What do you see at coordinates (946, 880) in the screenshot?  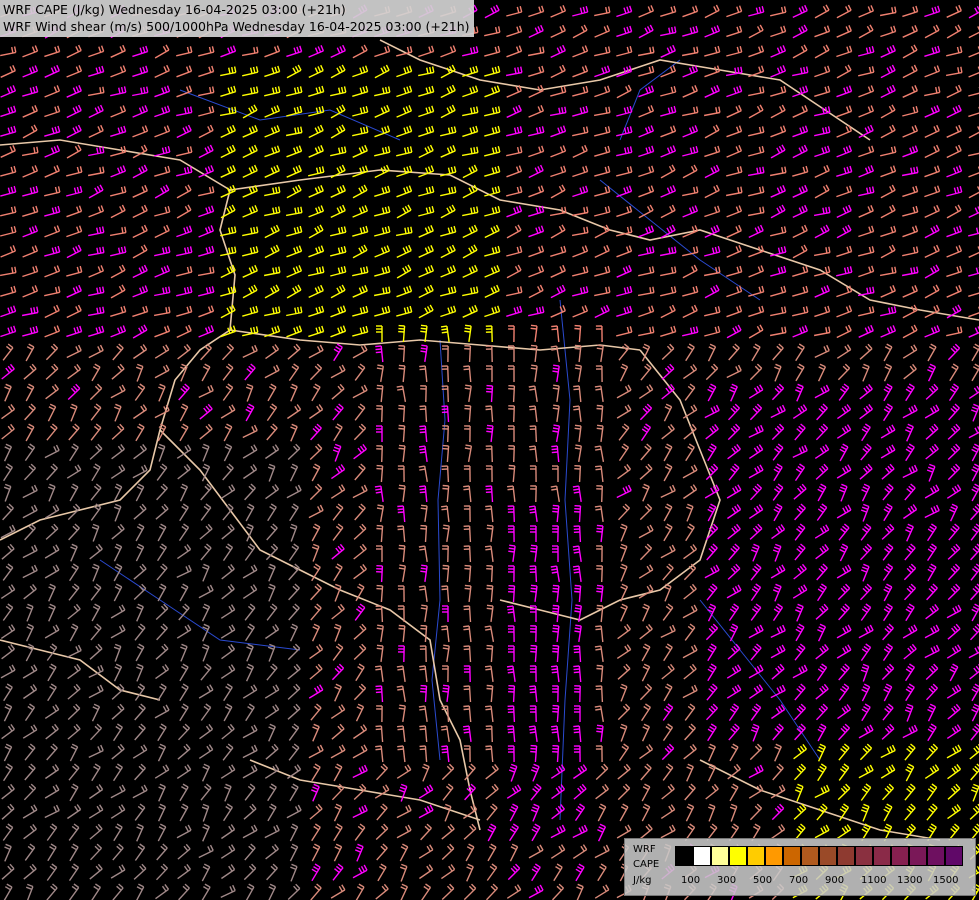 I see `legend-tick-label: 1500` at bounding box center [946, 880].